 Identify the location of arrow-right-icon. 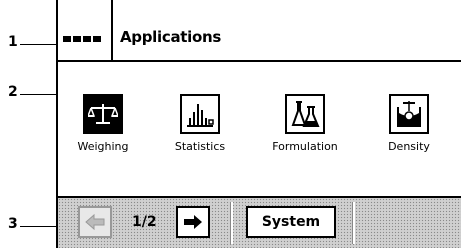
(193, 222).